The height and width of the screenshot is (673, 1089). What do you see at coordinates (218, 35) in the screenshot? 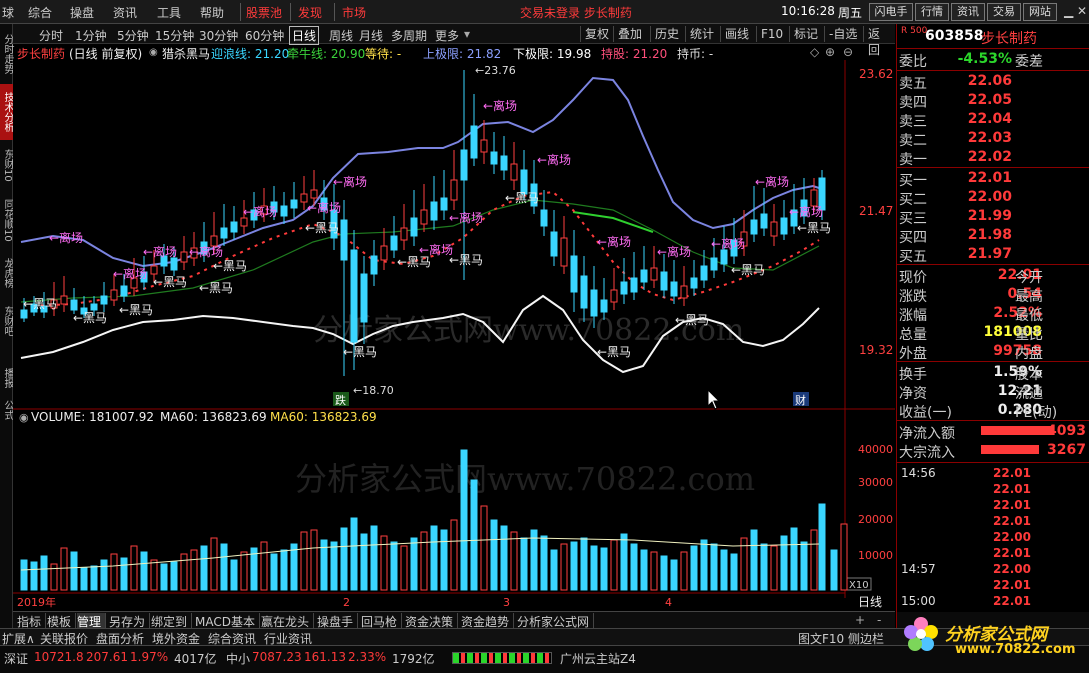
I see `period-30min: 30分钟` at bounding box center [218, 35].